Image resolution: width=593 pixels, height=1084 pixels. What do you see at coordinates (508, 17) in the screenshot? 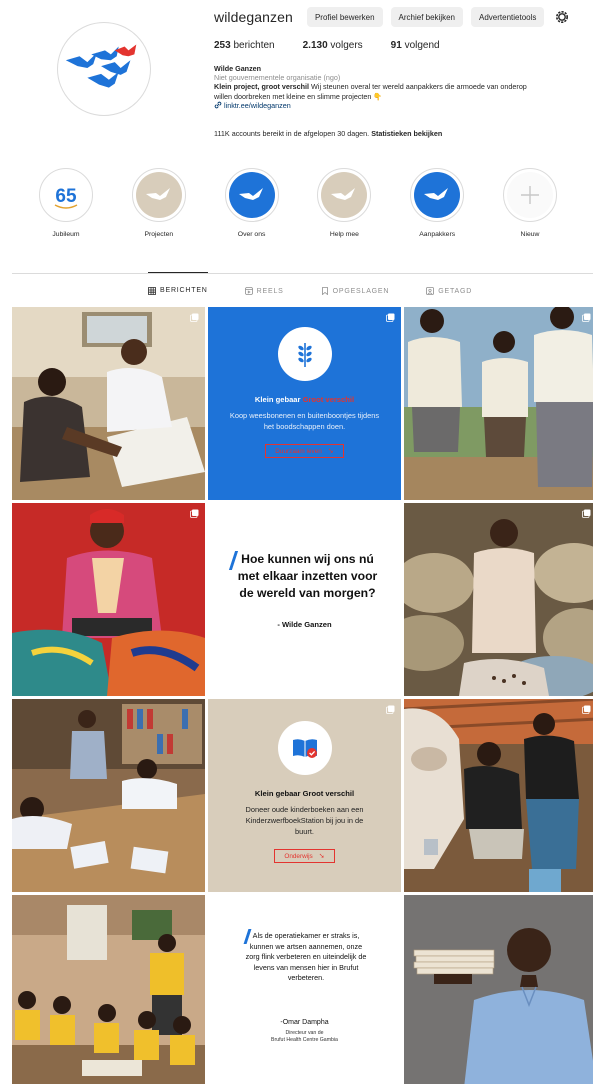
I see `ad-tools-button: Advertentietools` at bounding box center [508, 17].